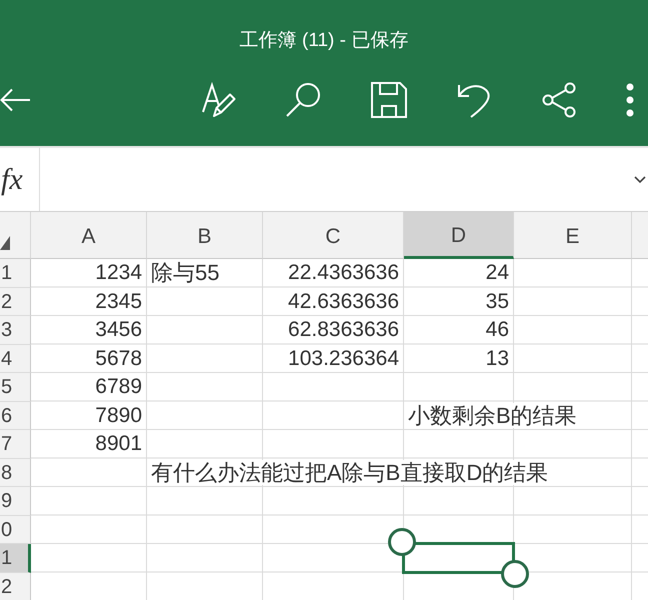 This screenshot has height=600, width=648. I want to click on number-value: 8901, so click(118, 443).